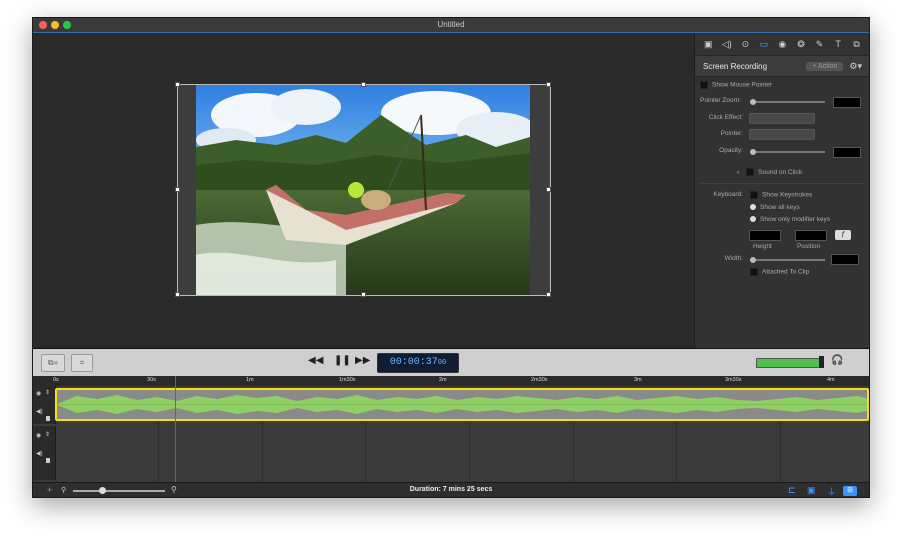 Image resolution: width=900 pixels, height=542 pixels. Describe the element at coordinates (342, 360) in the screenshot. I see `pause-button: ❚❚` at that location.